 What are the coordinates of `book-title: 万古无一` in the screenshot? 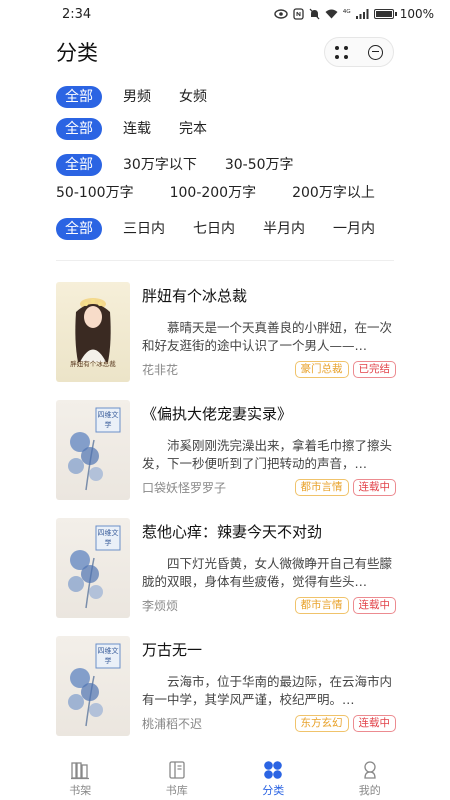 It's located at (269, 650).